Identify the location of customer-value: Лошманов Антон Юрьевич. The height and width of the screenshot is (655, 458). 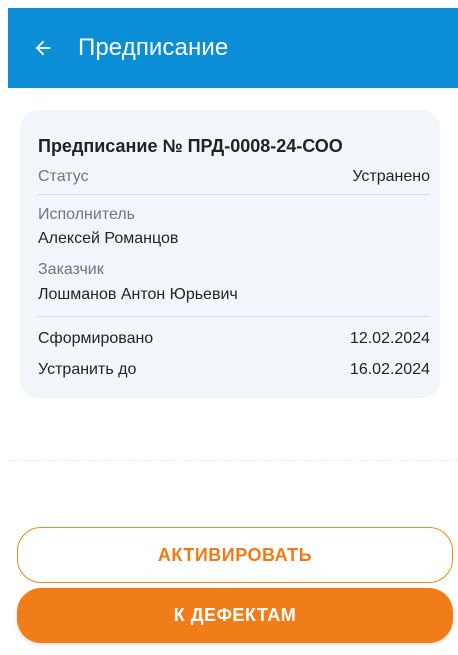
(138, 294).